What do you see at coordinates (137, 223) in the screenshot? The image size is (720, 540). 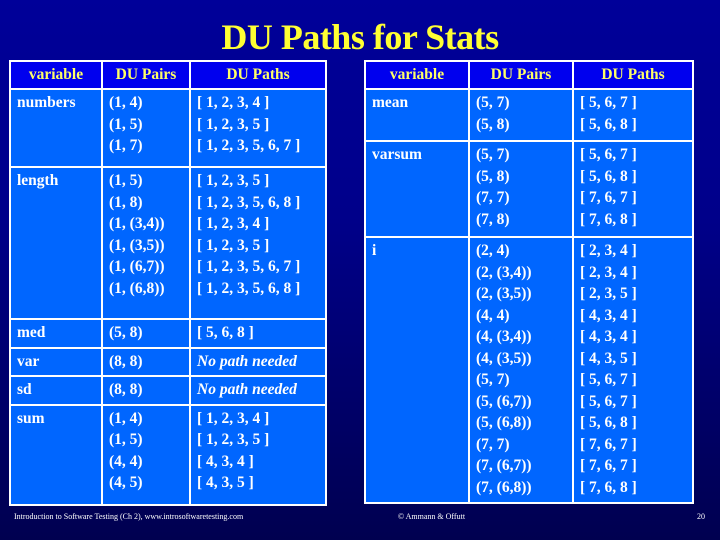 I see `du-pair: (1, (3,4))` at bounding box center [137, 223].